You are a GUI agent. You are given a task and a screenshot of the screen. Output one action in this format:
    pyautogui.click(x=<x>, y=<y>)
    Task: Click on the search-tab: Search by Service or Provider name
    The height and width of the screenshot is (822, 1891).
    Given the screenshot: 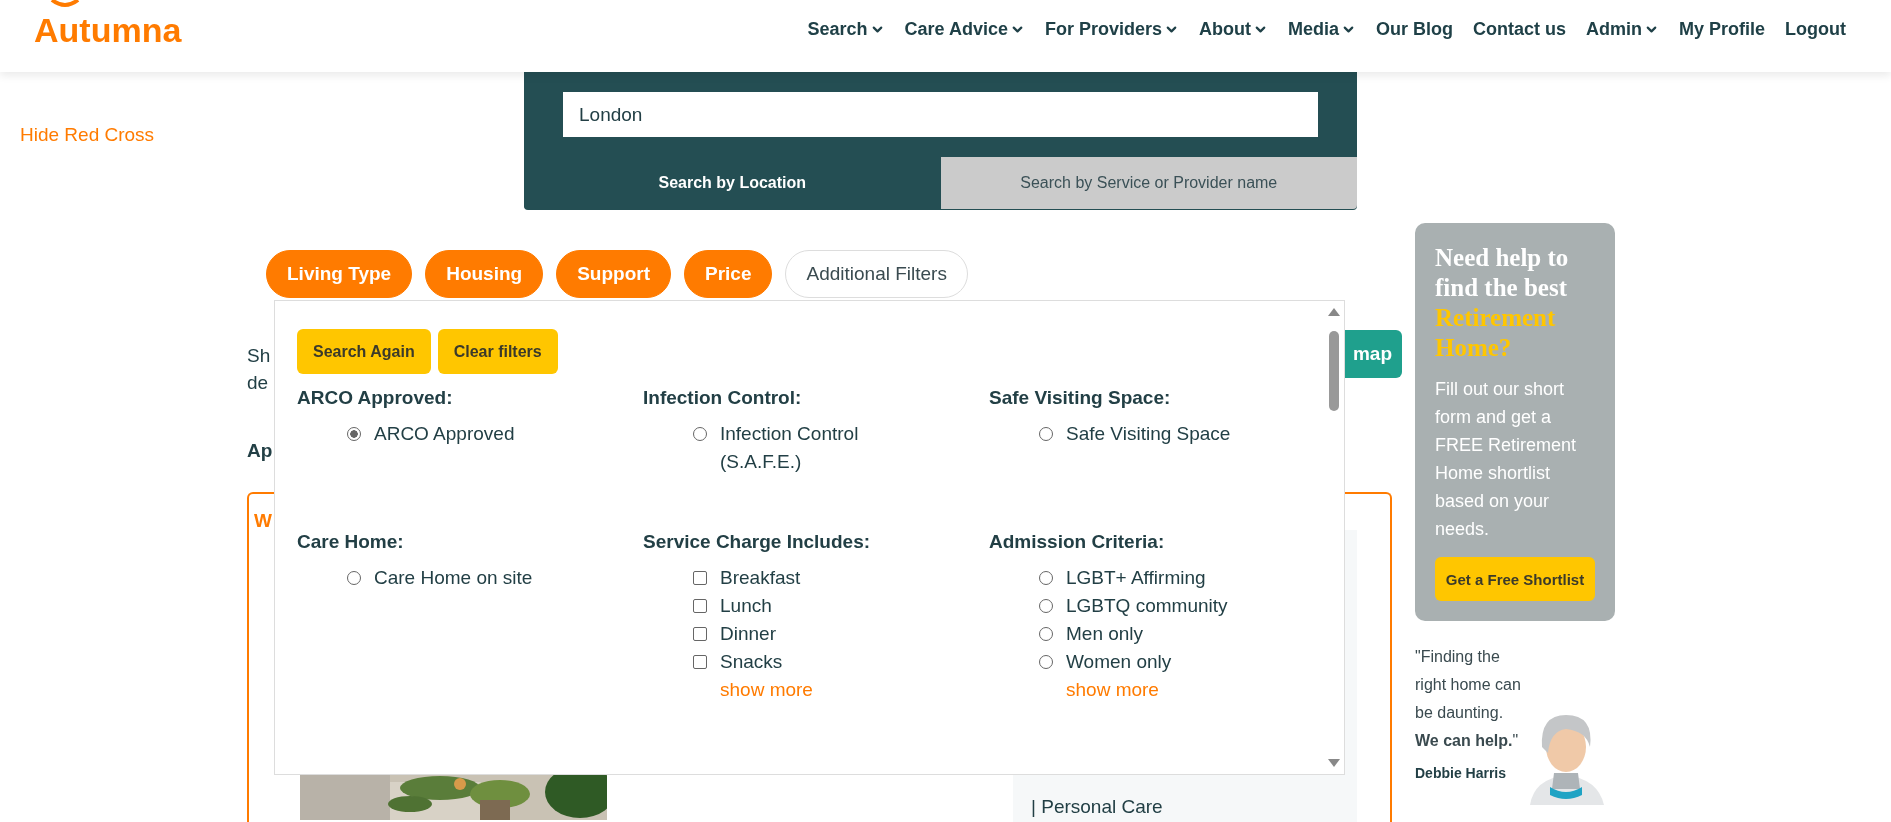 What is the action you would take?
    pyautogui.click(x=1148, y=183)
    